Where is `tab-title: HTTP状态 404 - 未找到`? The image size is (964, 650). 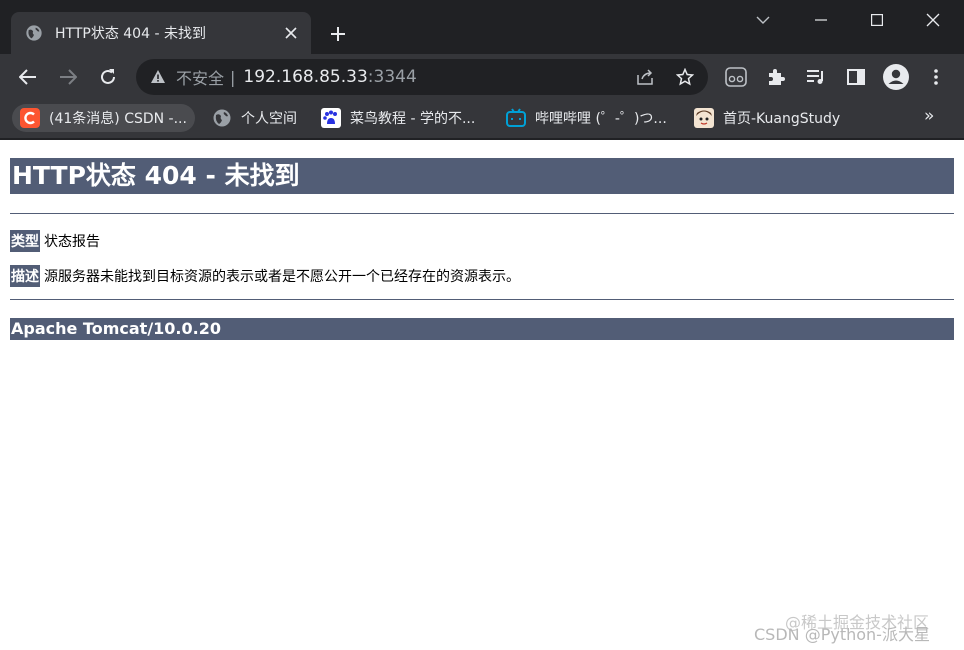 tab-title: HTTP状态 404 - 未找到 is located at coordinates (130, 34).